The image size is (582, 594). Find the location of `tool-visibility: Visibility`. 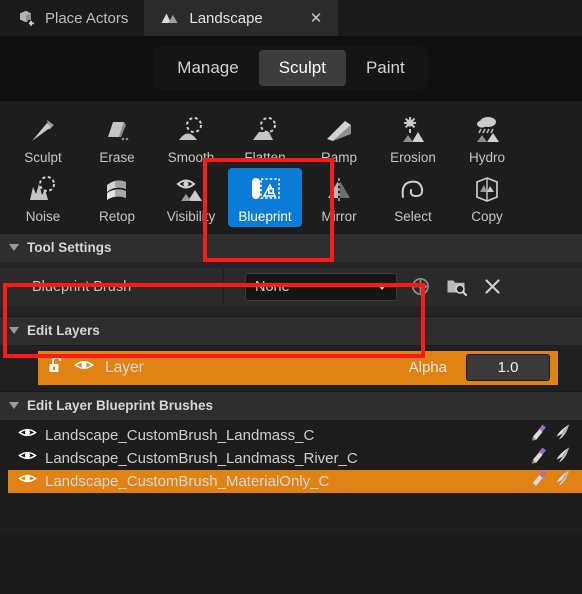

tool-visibility: Visibility is located at coordinates (191, 197).